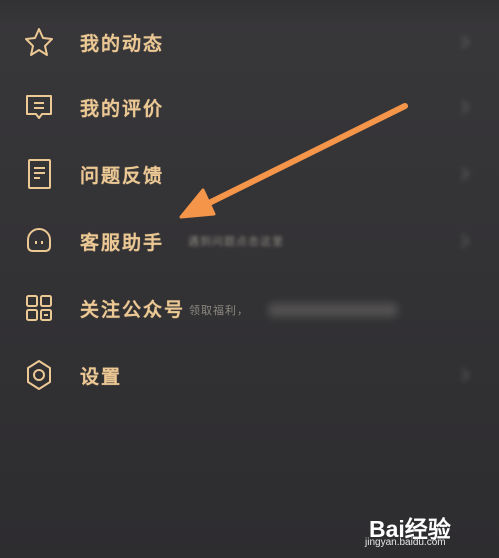 The image size is (499, 558). What do you see at coordinates (101, 377) in the screenshot?
I see `menu-item-label: 设置` at bounding box center [101, 377].